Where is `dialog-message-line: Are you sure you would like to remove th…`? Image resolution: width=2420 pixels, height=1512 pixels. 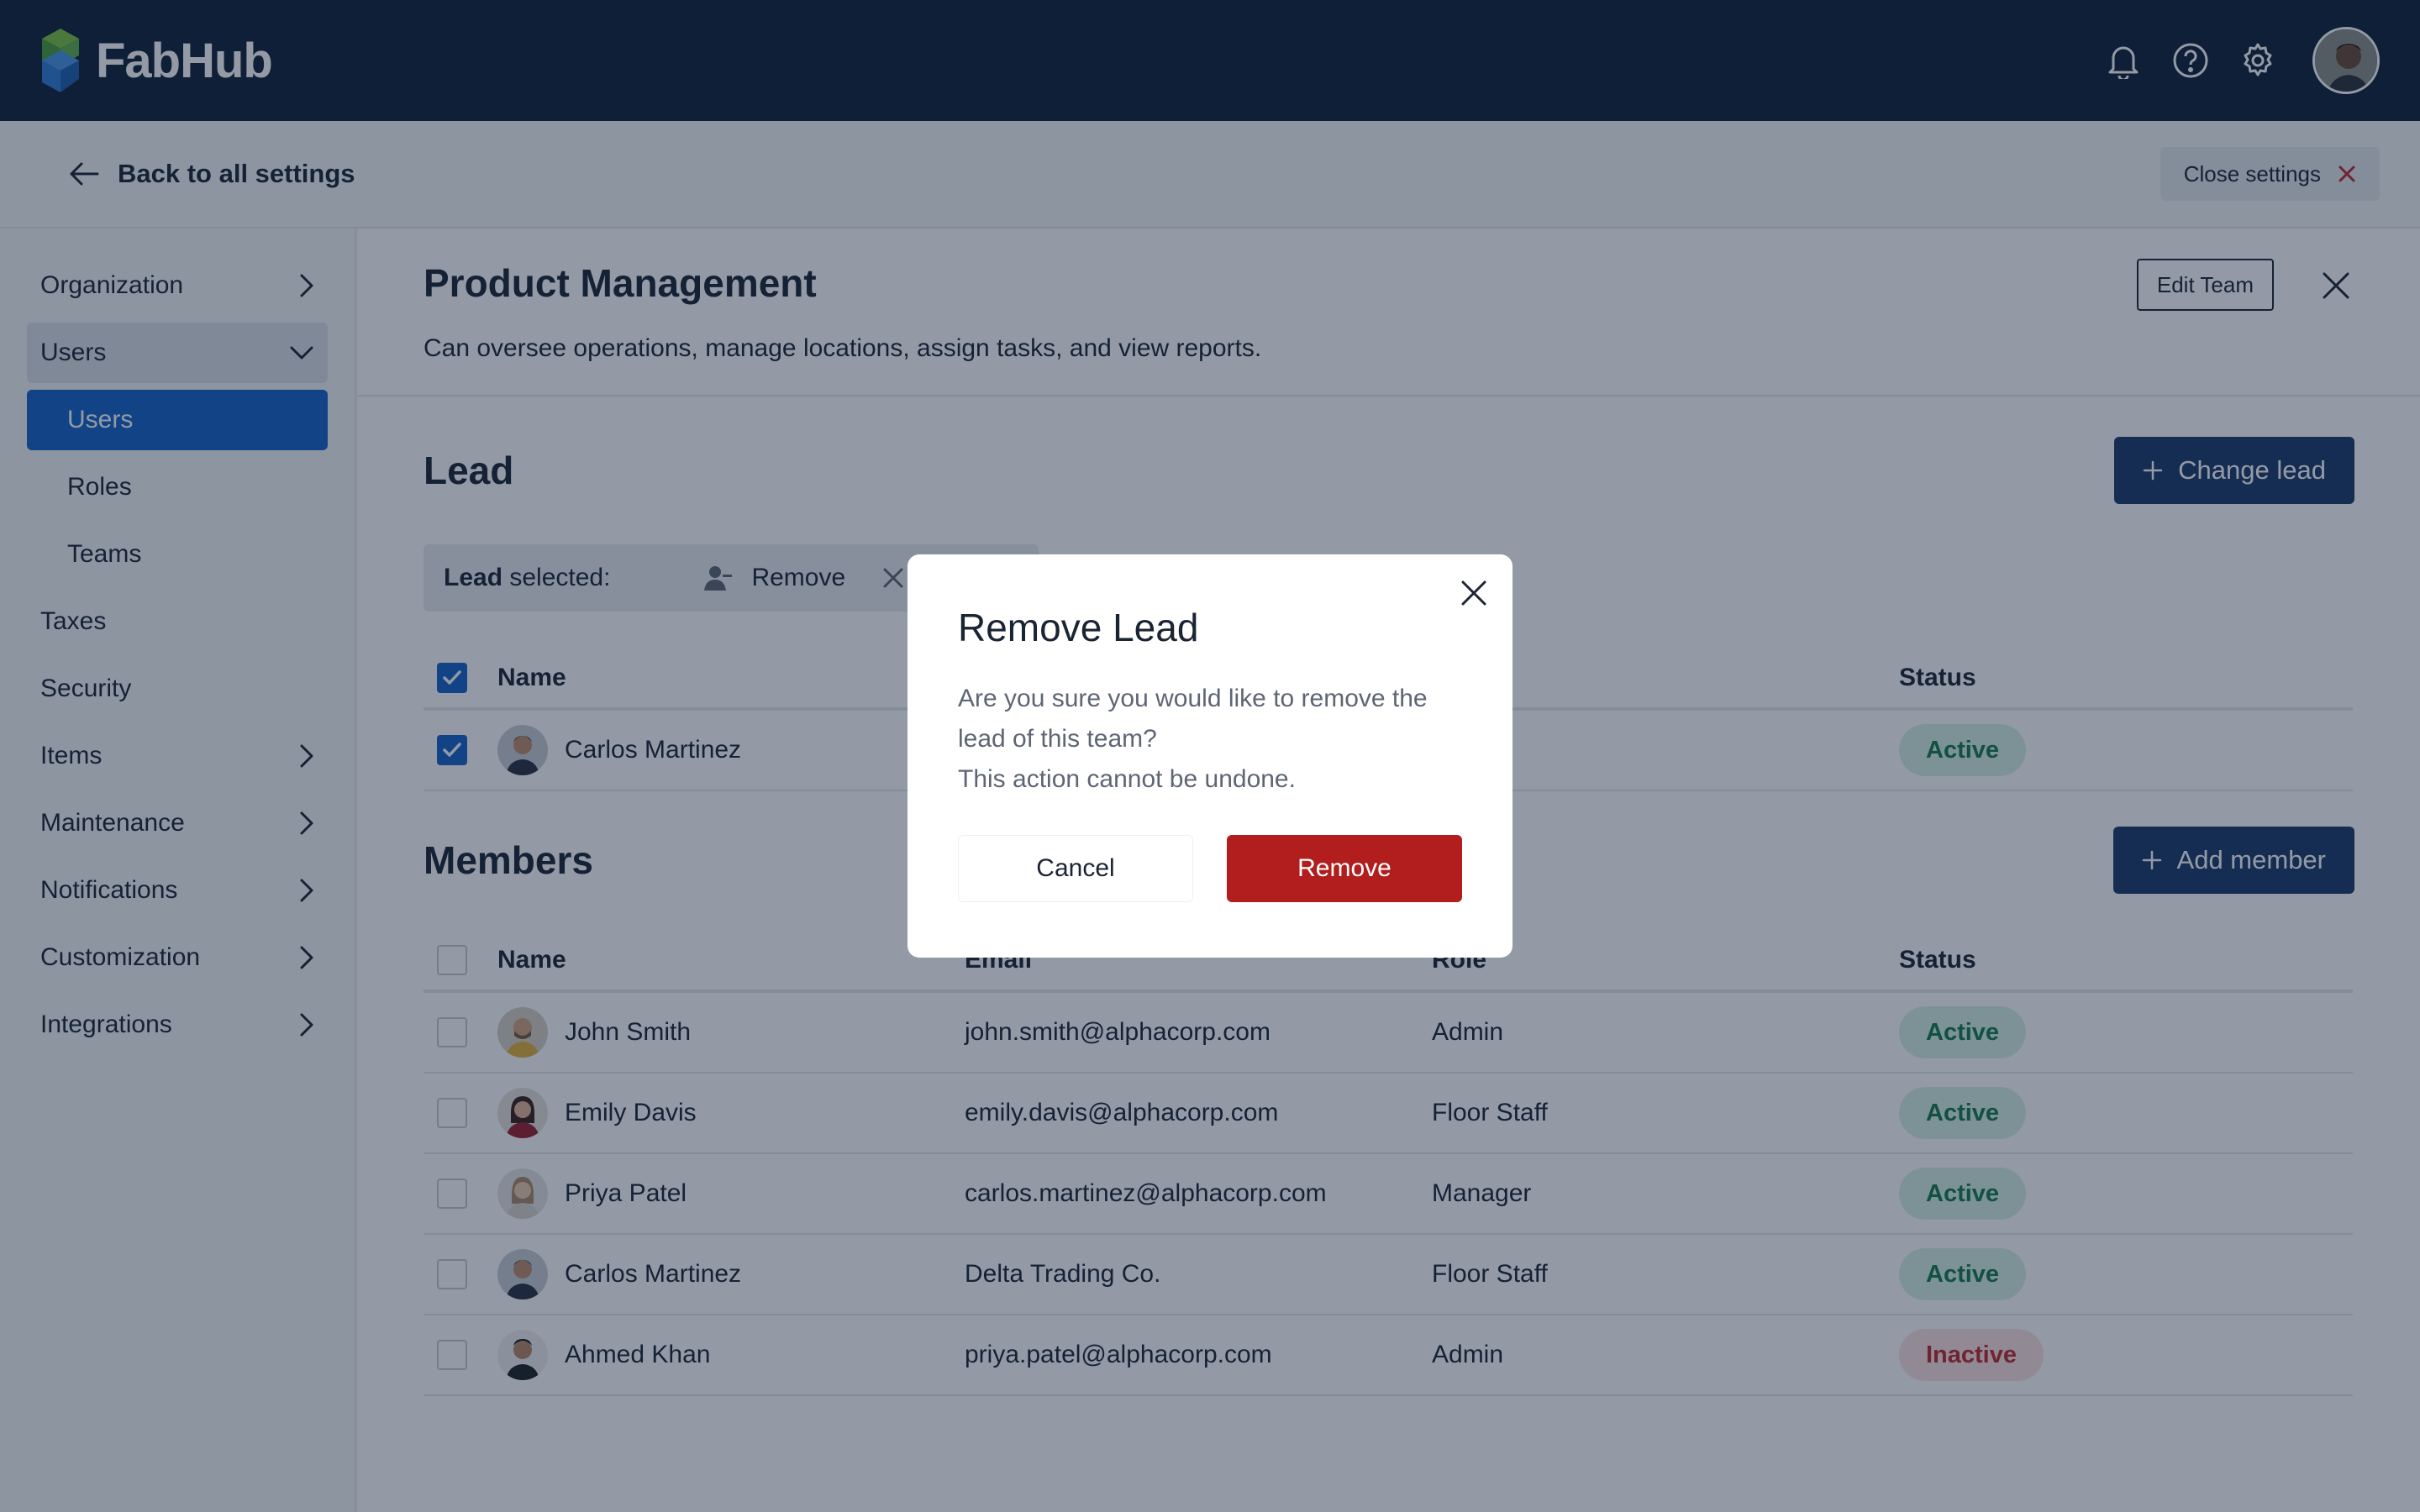 dialog-message-line: Are you sure you would like to remove th… is located at coordinates (1193, 719).